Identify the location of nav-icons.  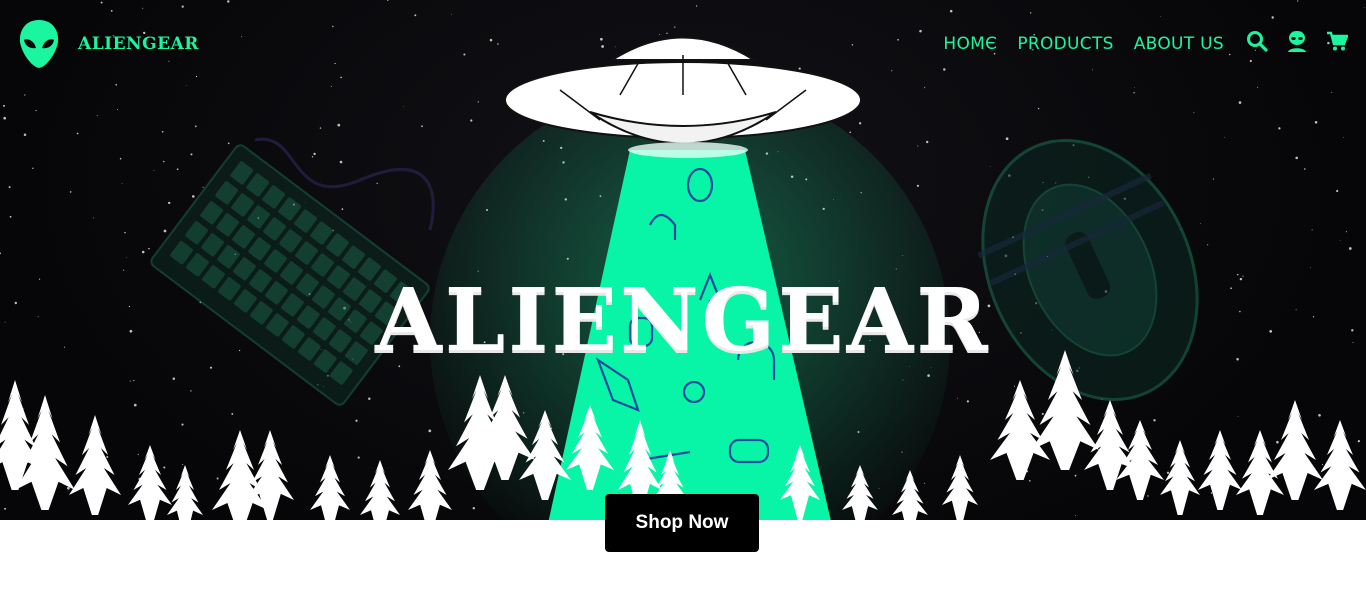
(1297, 41).